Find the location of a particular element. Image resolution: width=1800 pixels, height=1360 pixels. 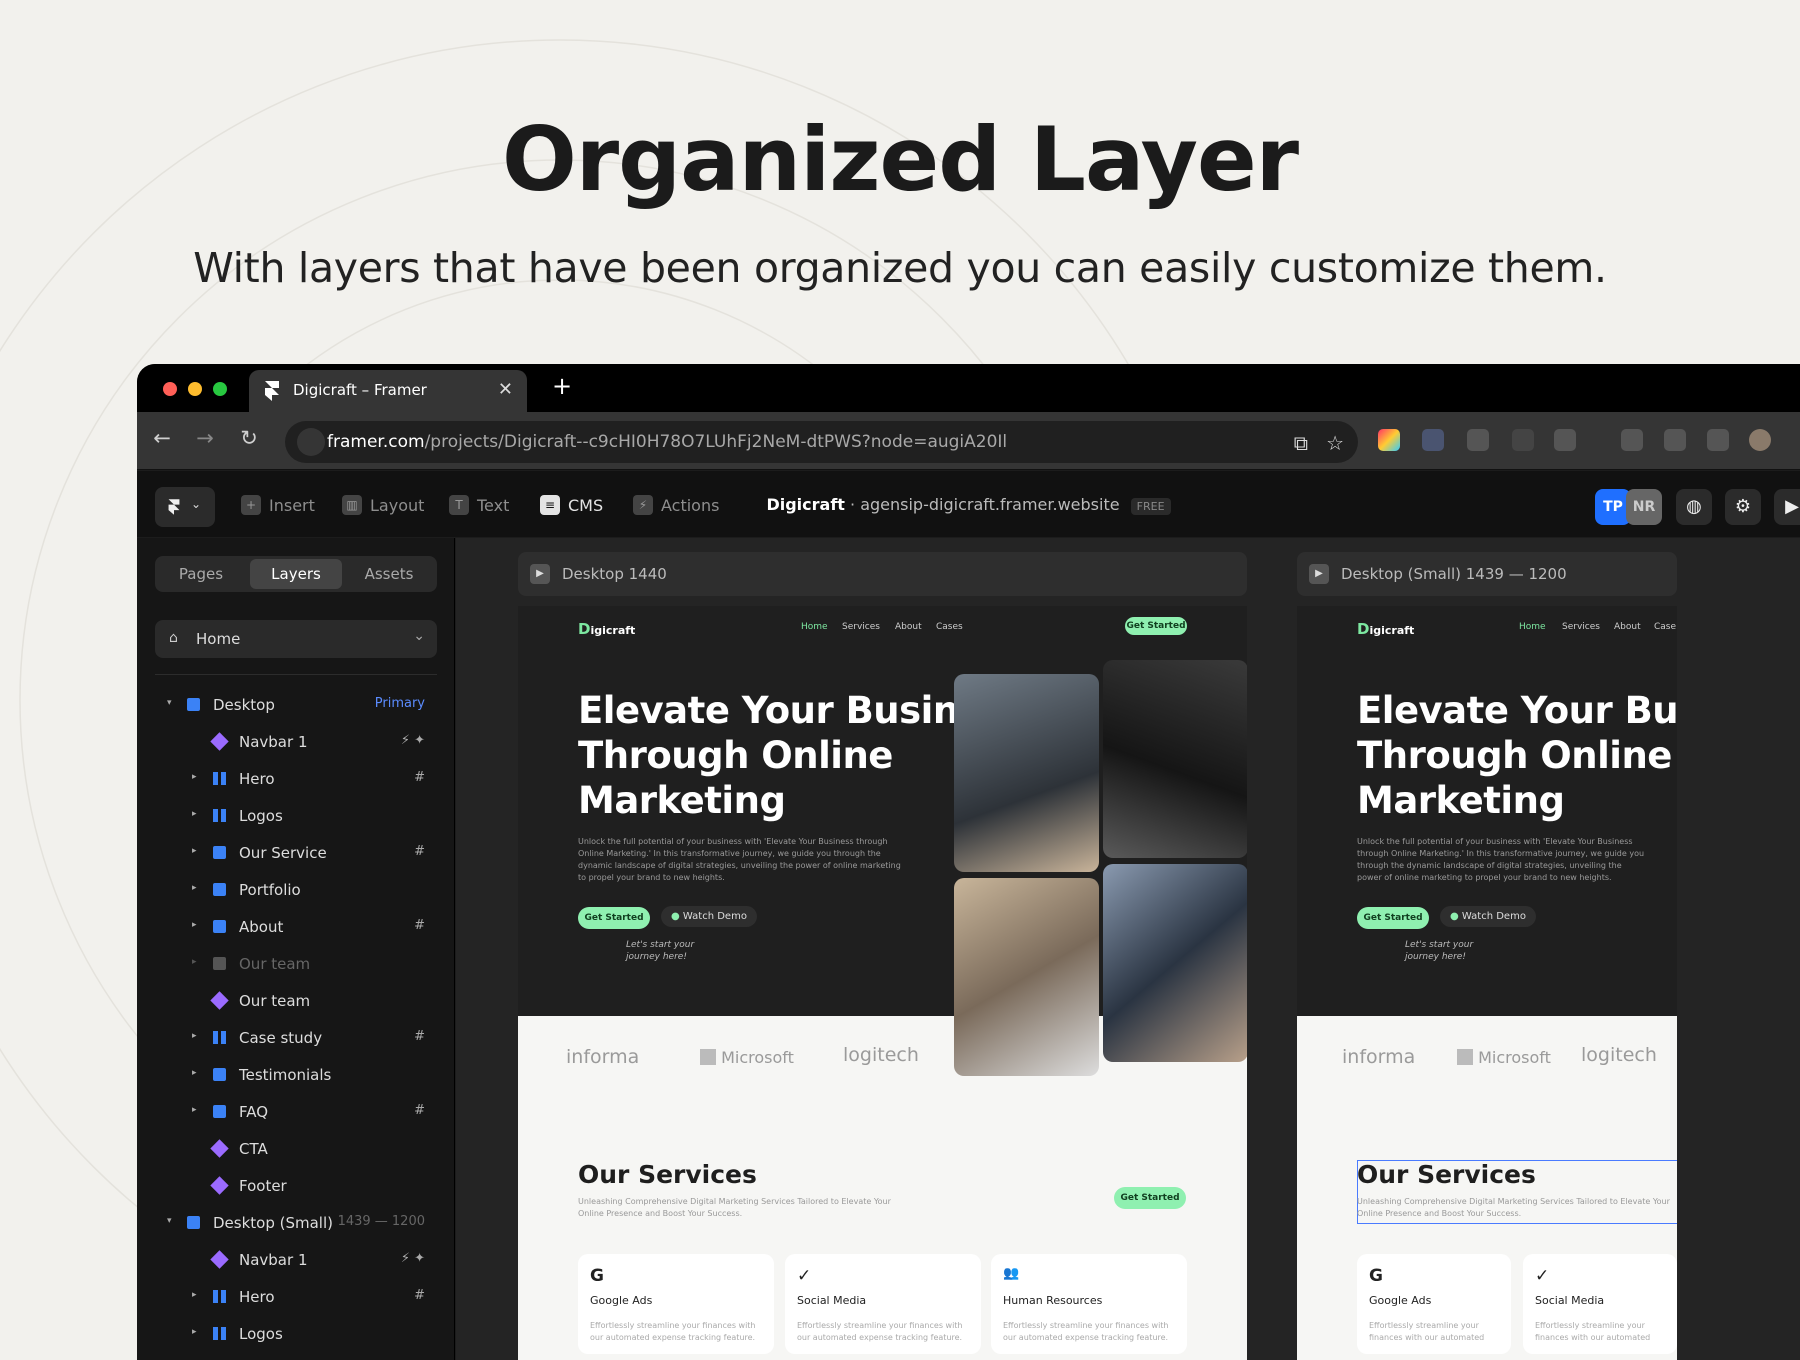

install-app-icon: ⧉ is located at coordinates (1301, 443).